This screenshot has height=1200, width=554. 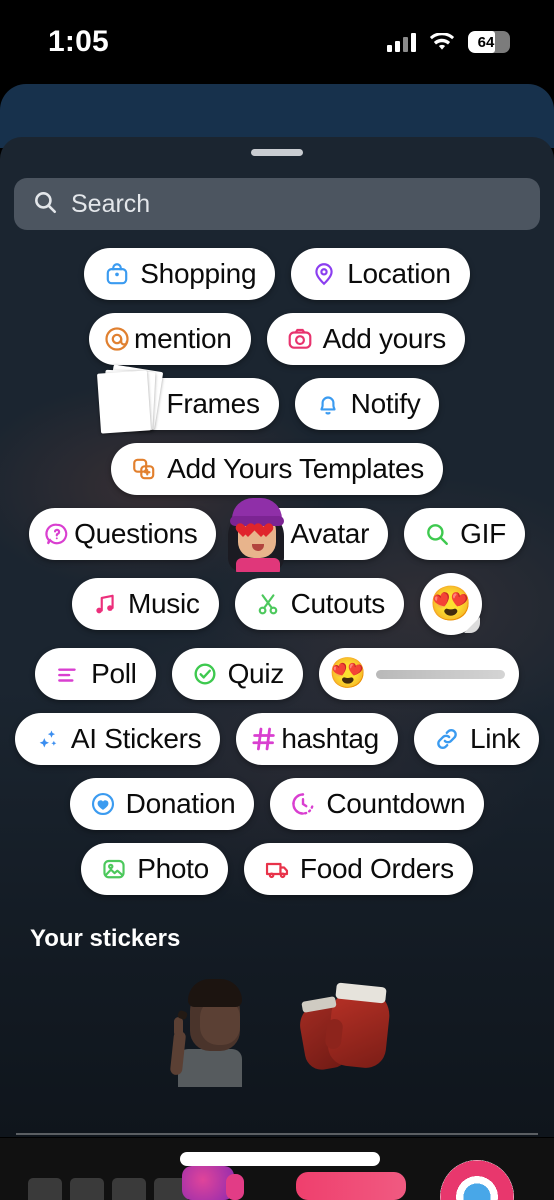 What do you see at coordinates (213, 403) in the screenshot?
I see `sticker-label: Frames` at bounding box center [213, 403].